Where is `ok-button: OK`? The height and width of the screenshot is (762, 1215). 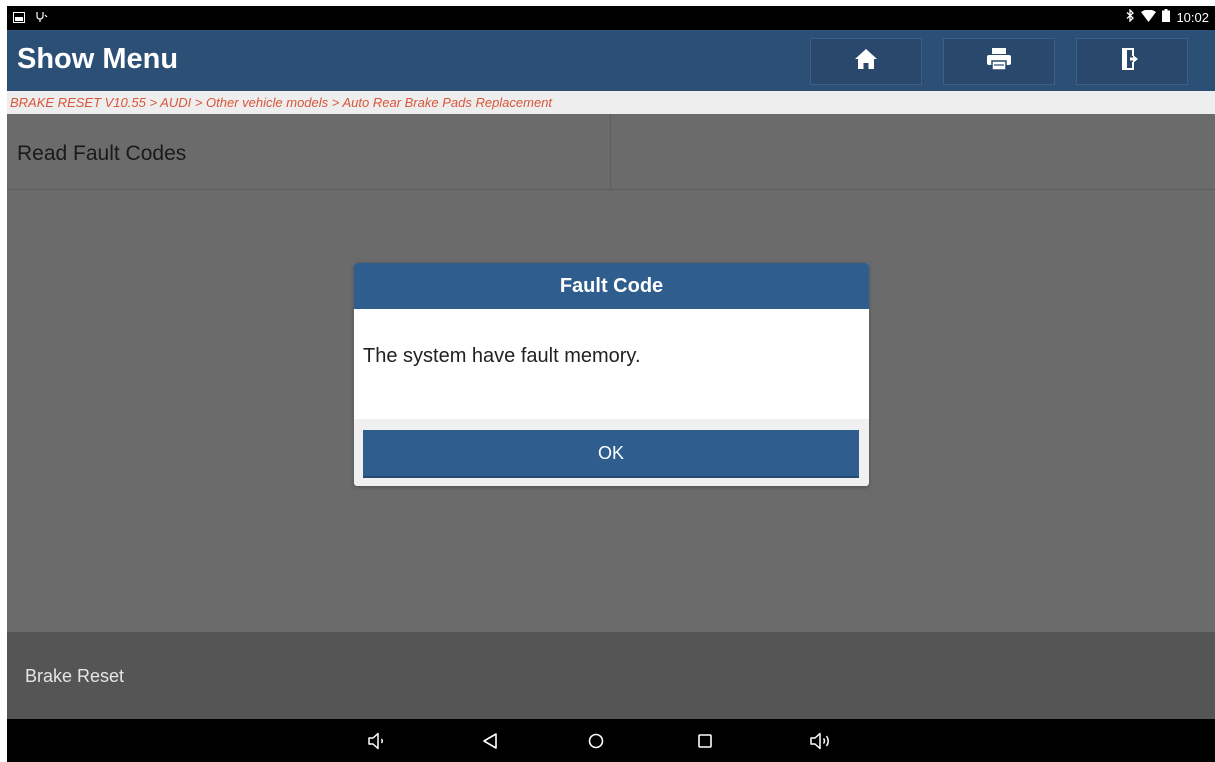
ok-button: OK is located at coordinates (611, 454).